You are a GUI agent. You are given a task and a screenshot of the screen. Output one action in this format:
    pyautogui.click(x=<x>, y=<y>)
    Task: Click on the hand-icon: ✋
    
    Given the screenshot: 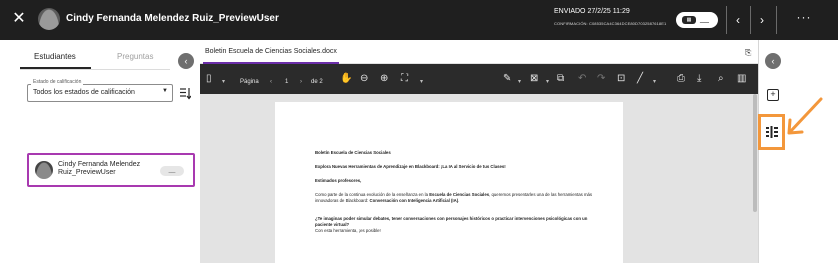 What is the action you would take?
    pyautogui.click(x=346, y=79)
    